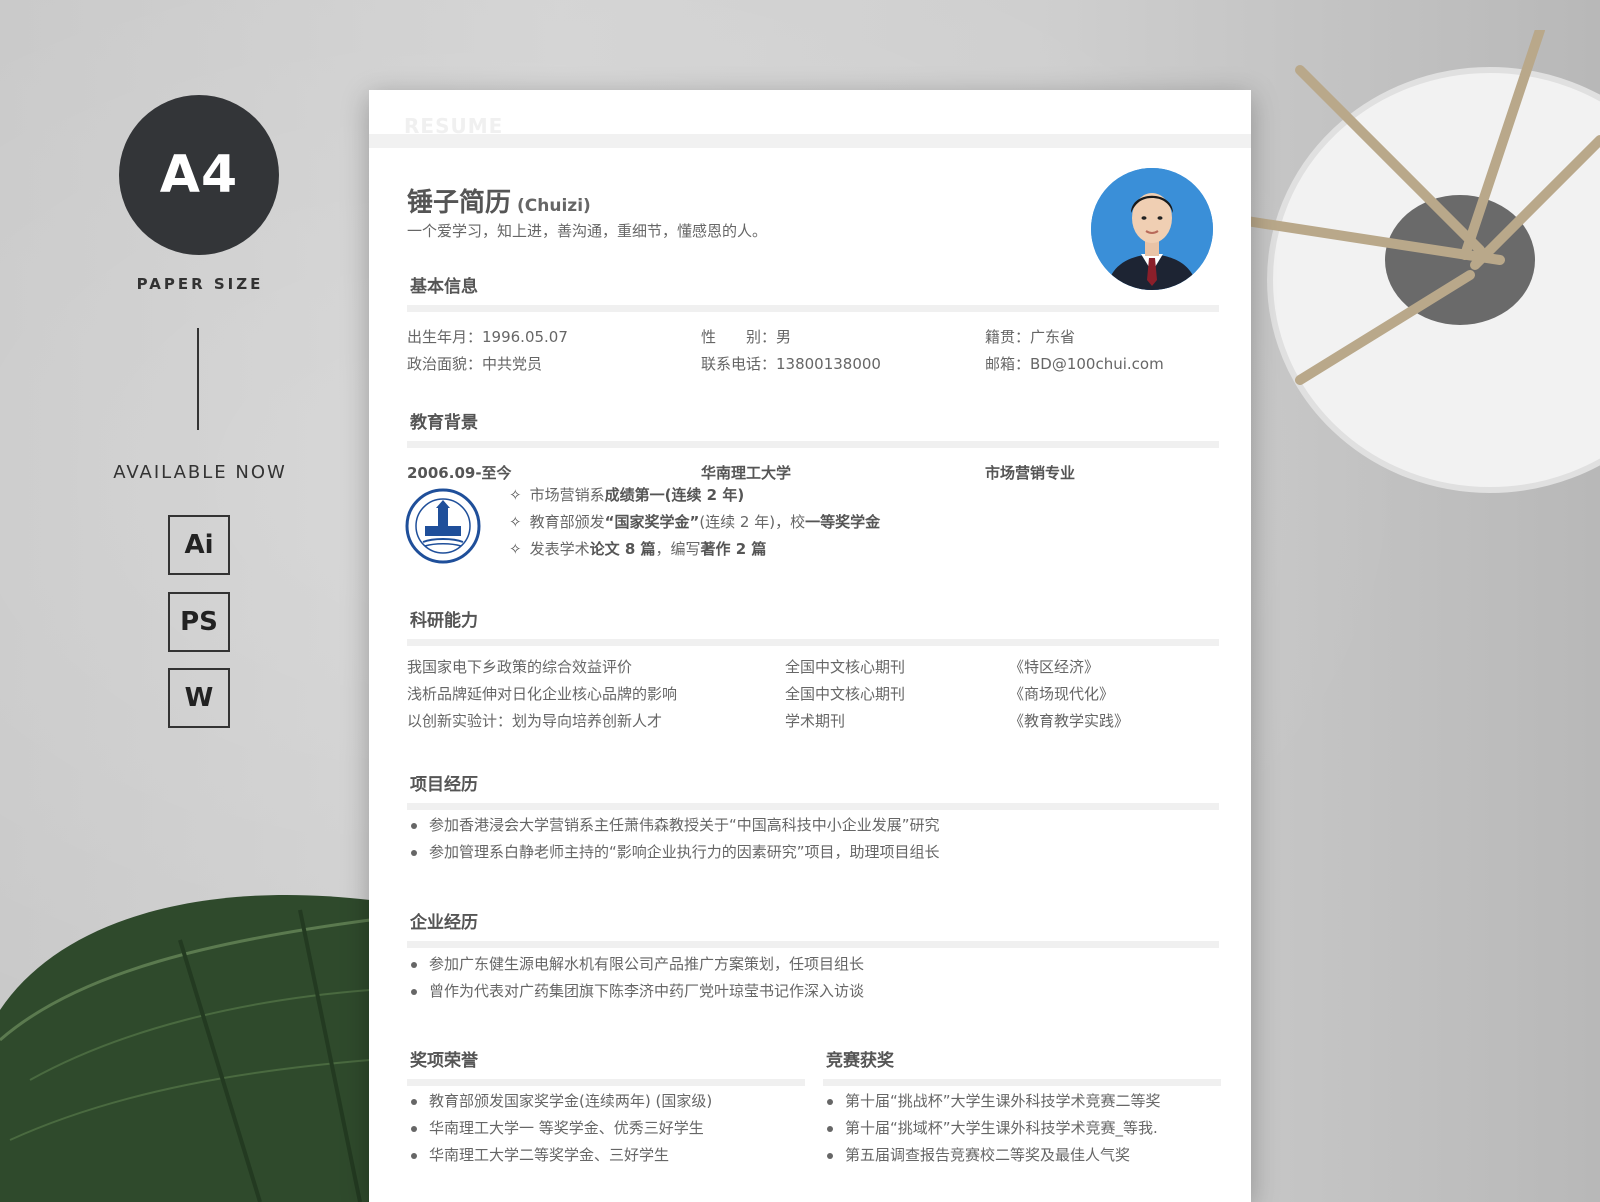 The height and width of the screenshot is (1202, 1600). I want to click on section-research: 科研能力, so click(813, 626).